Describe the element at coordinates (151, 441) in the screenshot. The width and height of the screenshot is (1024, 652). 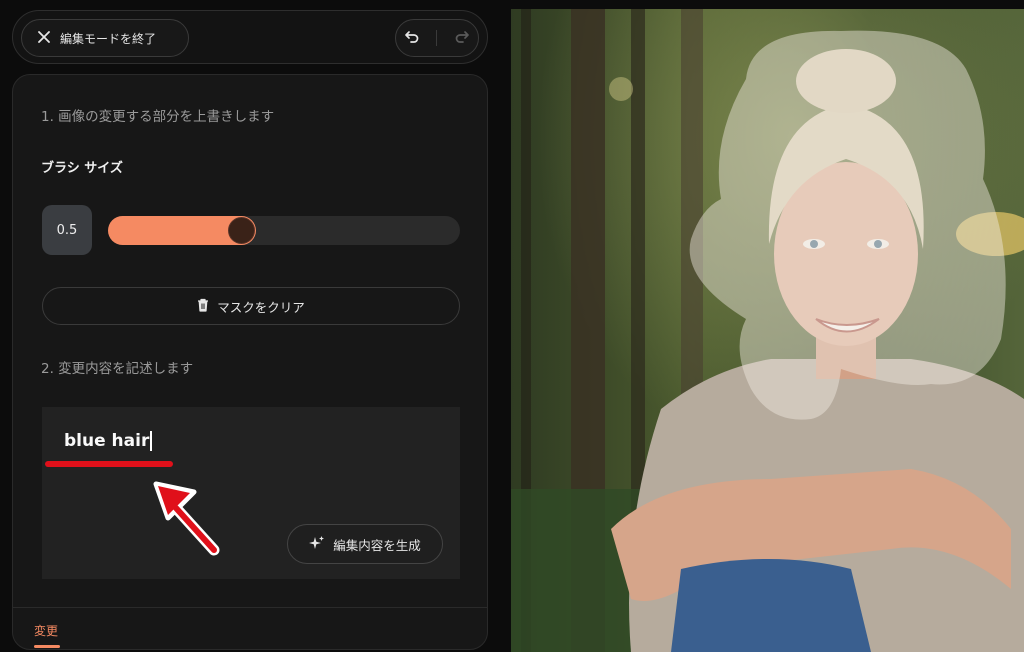
I see `text-caret` at that location.